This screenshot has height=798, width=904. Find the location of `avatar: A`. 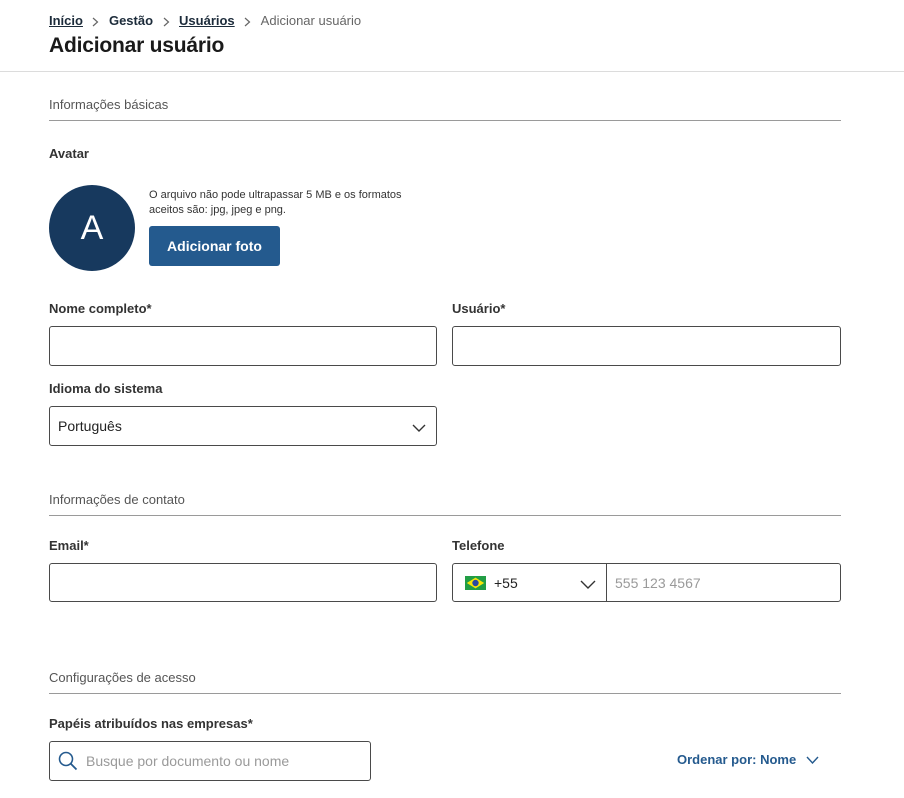

avatar: A is located at coordinates (92, 228).